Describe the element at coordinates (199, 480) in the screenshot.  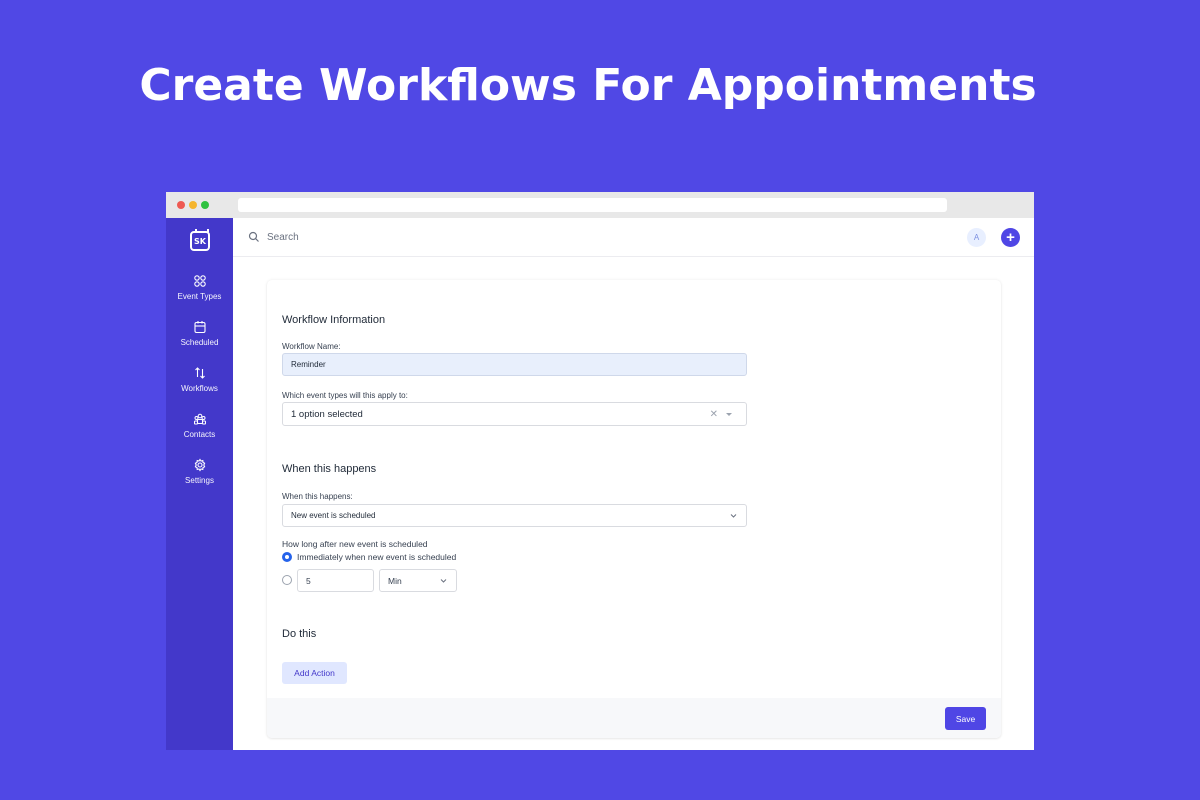
I see `sidebar-item-label: Settings` at that location.